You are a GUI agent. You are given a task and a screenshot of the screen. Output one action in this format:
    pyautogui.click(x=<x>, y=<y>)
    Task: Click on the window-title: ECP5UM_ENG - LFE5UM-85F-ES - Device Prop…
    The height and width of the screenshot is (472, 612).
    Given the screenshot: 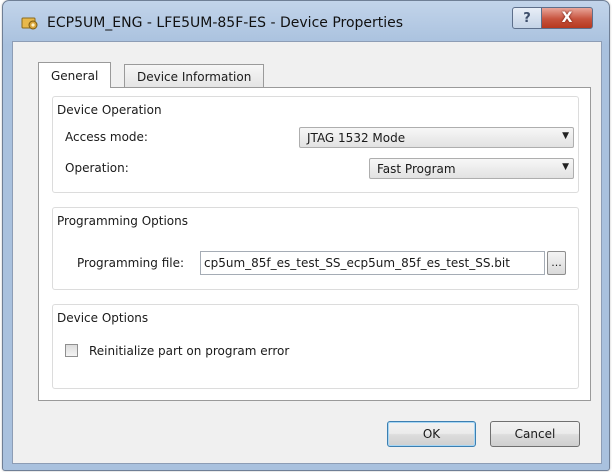 What is the action you would take?
    pyautogui.click(x=225, y=23)
    